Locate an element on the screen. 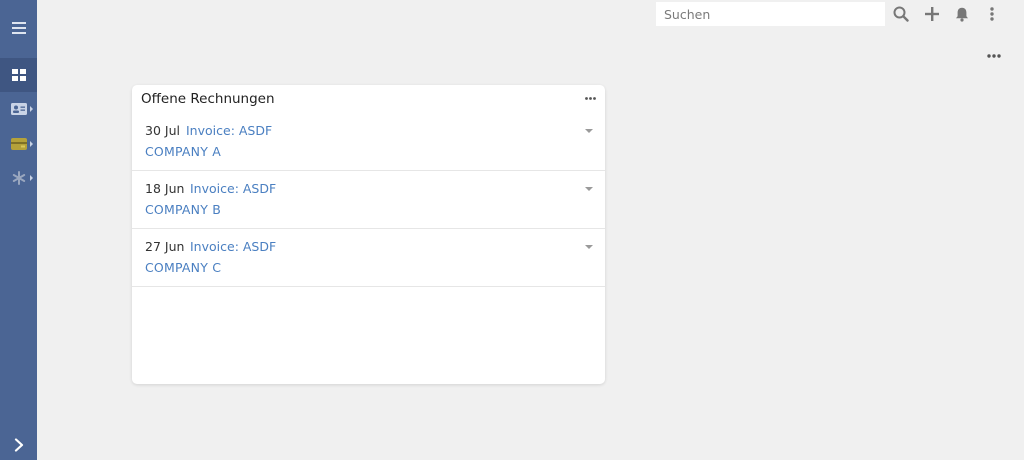 This screenshot has height=460, width=1024. search-input is located at coordinates (770, 14).